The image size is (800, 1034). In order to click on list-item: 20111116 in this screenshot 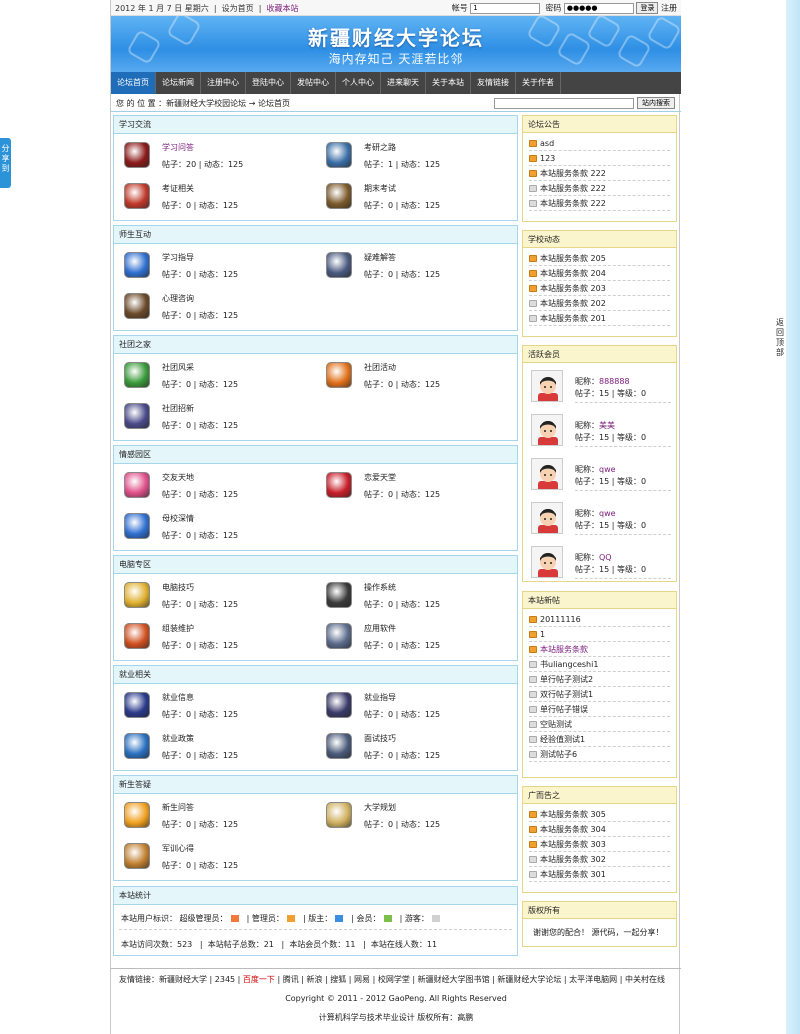, I will do `click(599, 619)`.